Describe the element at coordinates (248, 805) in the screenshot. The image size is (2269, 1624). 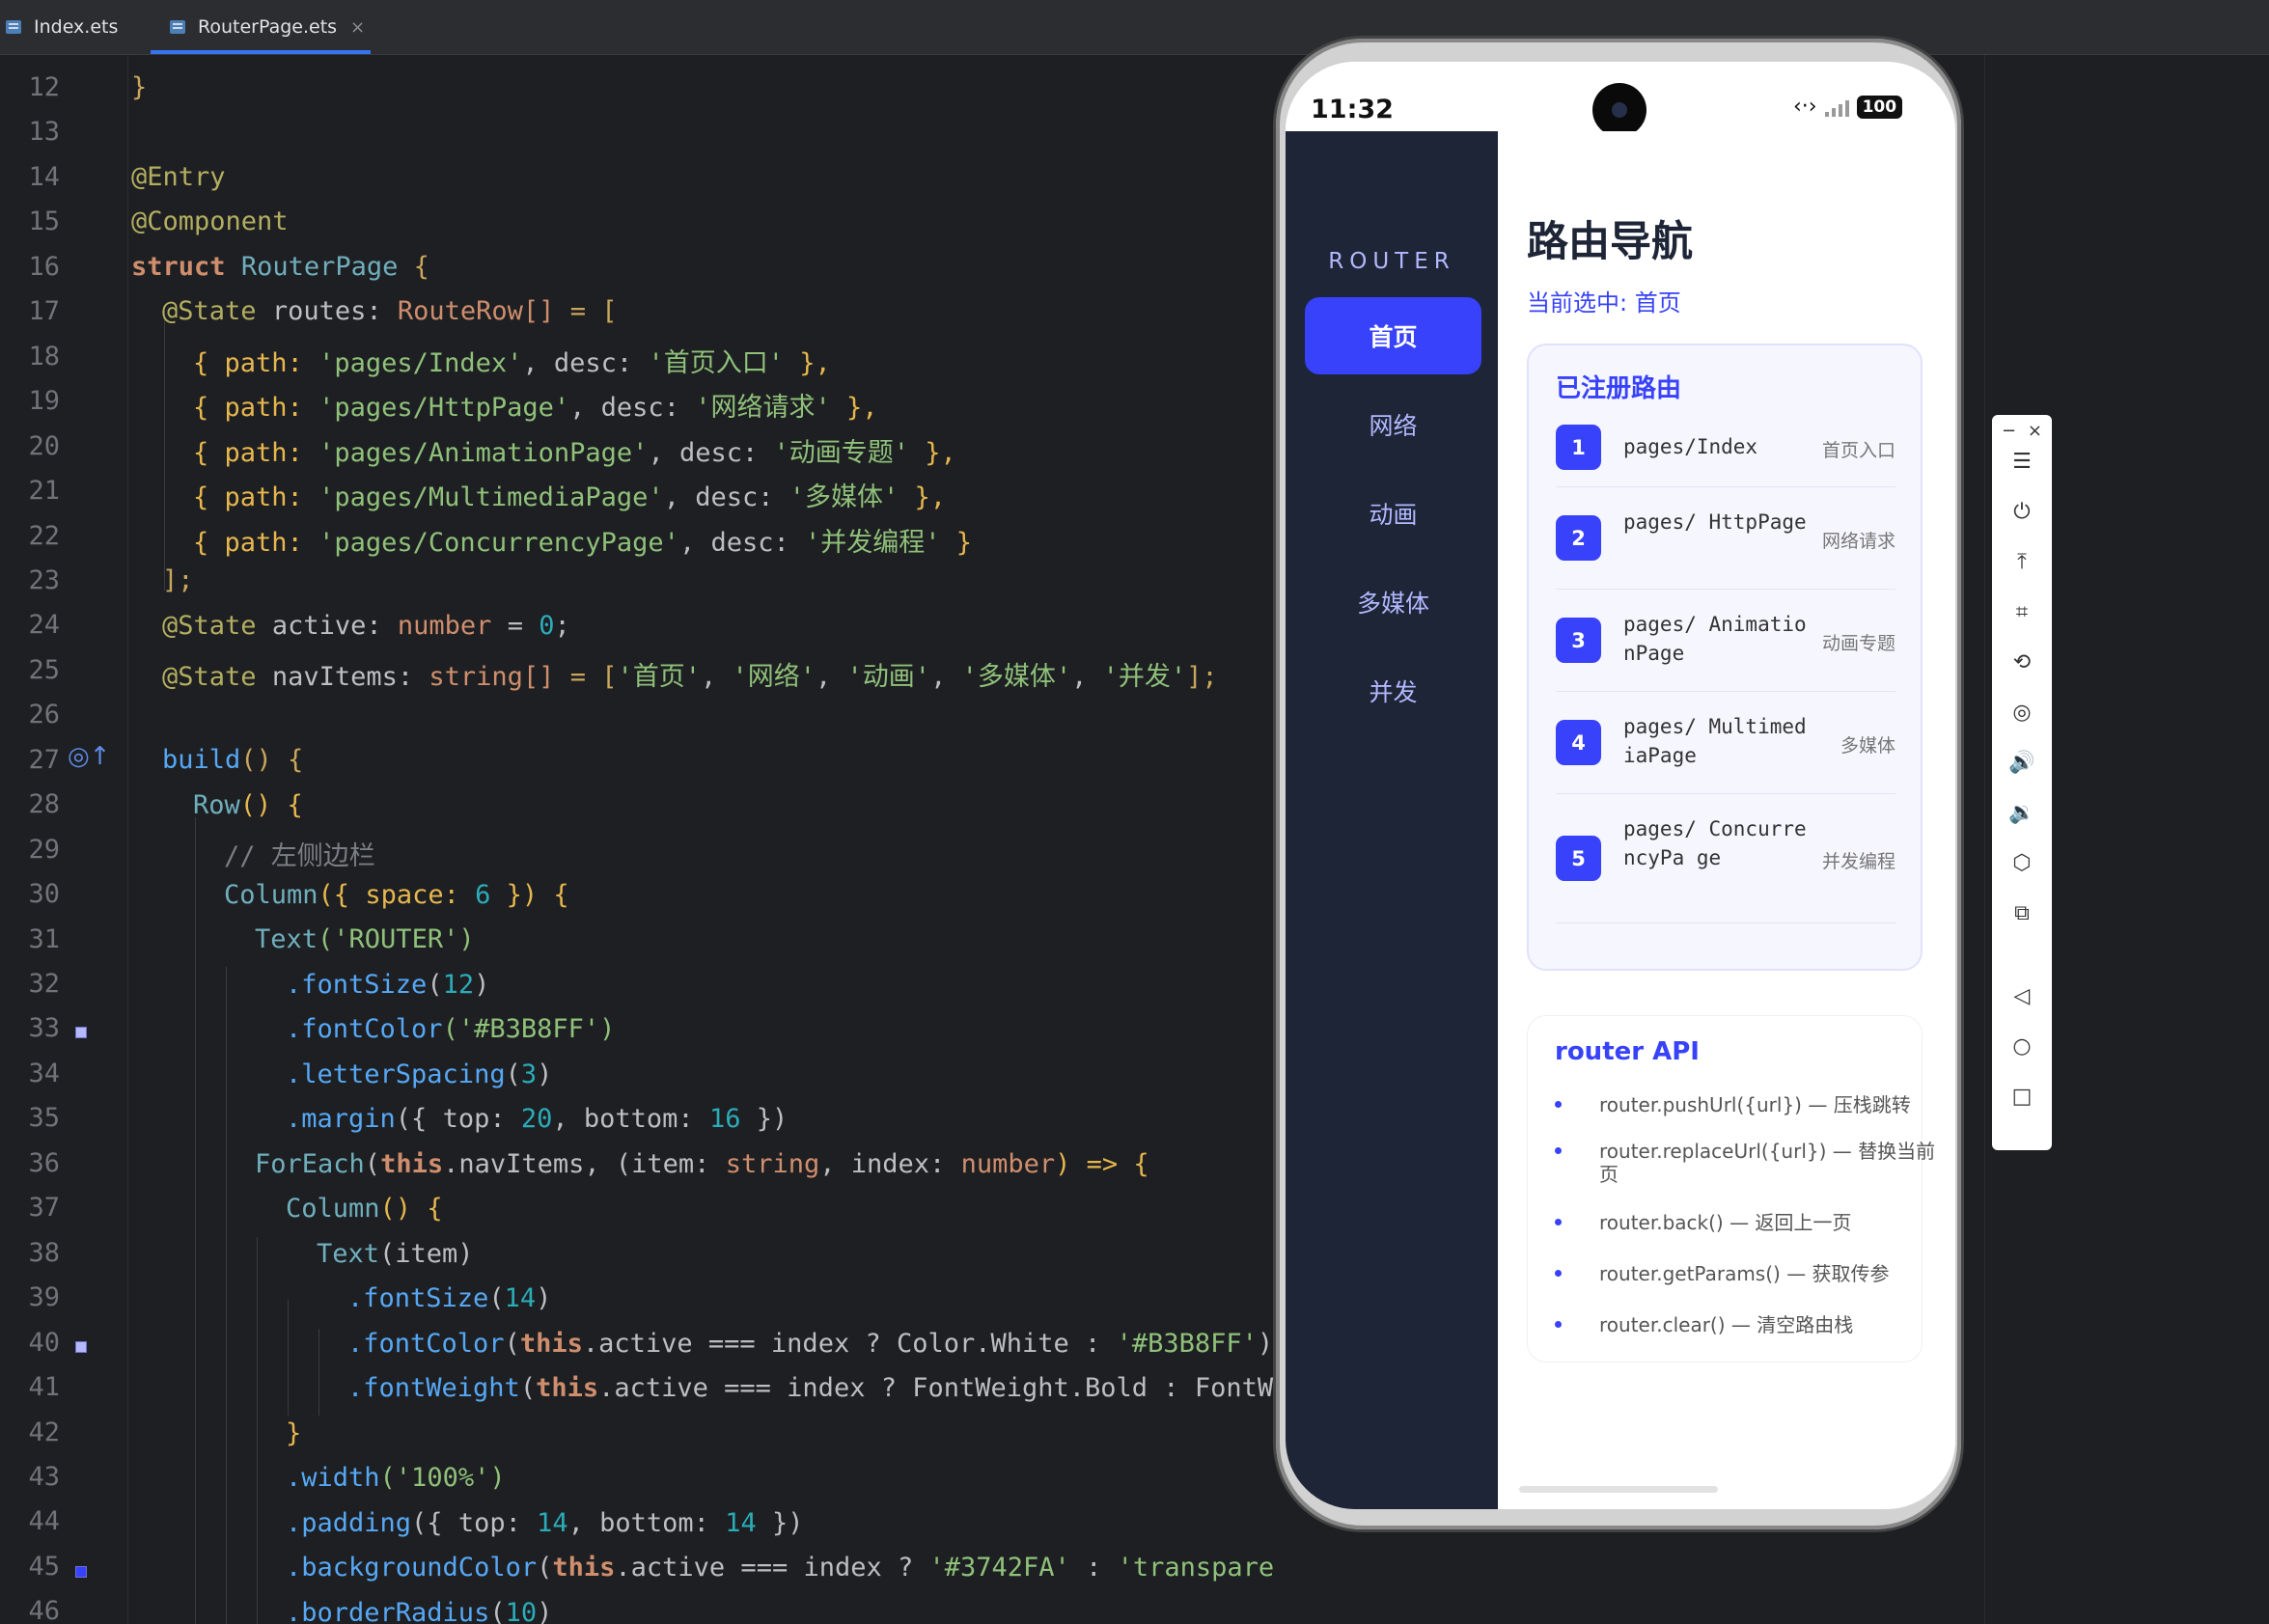
I see `code-line-28: Row() {` at that location.